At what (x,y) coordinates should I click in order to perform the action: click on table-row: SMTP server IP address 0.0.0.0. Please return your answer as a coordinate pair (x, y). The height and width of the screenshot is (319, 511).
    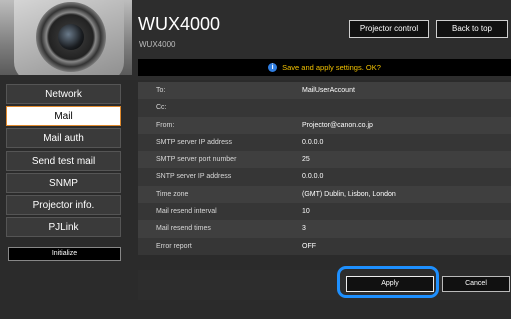
    Looking at the image, I should click on (324, 142).